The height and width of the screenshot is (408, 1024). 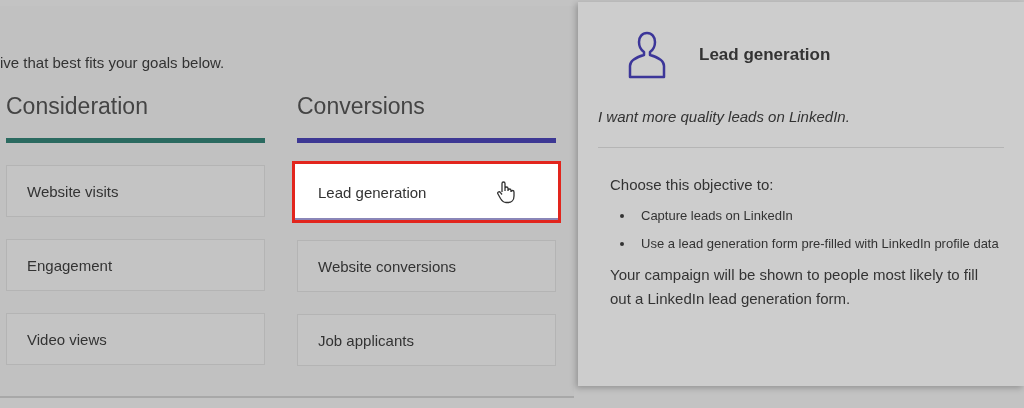 I want to click on objective-option: Website conversions, so click(x=426, y=266).